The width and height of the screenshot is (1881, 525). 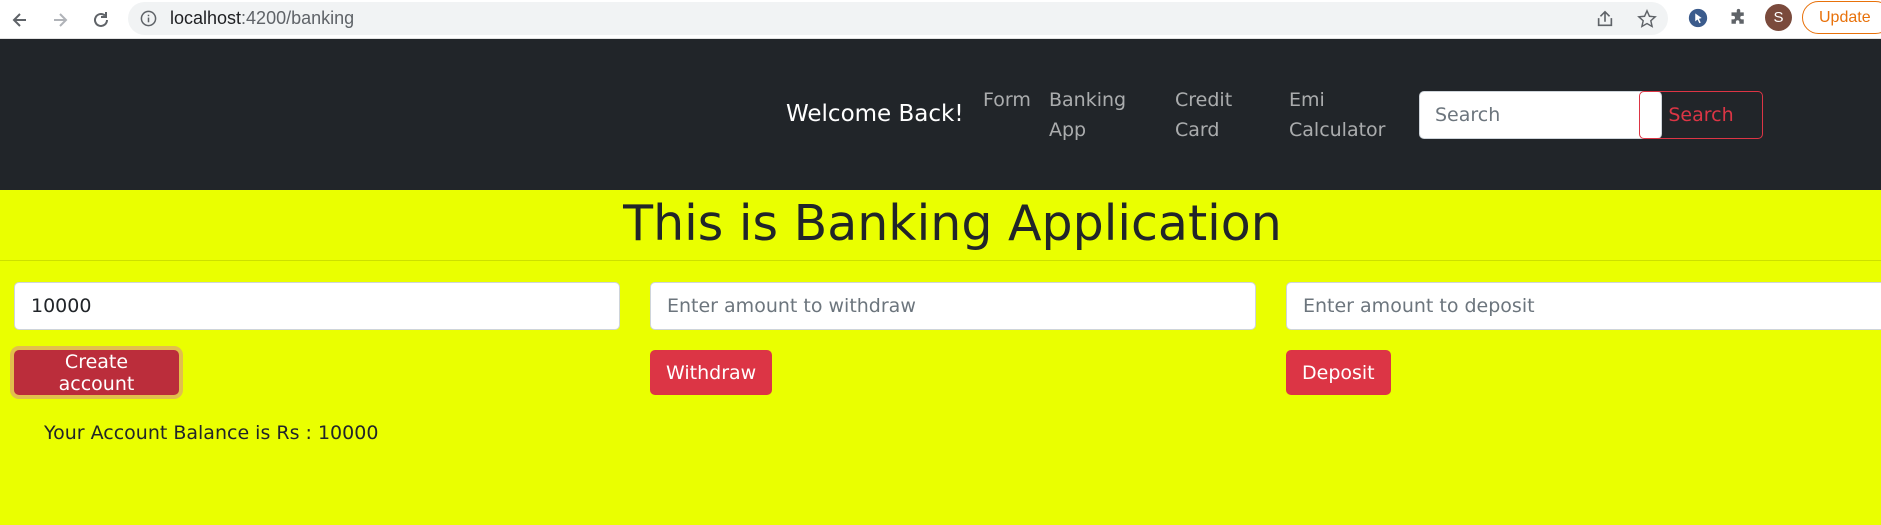 What do you see at coordinates (898, 18) in the screenshot?
I see `address-bar: localhost:4200/banking` at bounding box center [898, 18].